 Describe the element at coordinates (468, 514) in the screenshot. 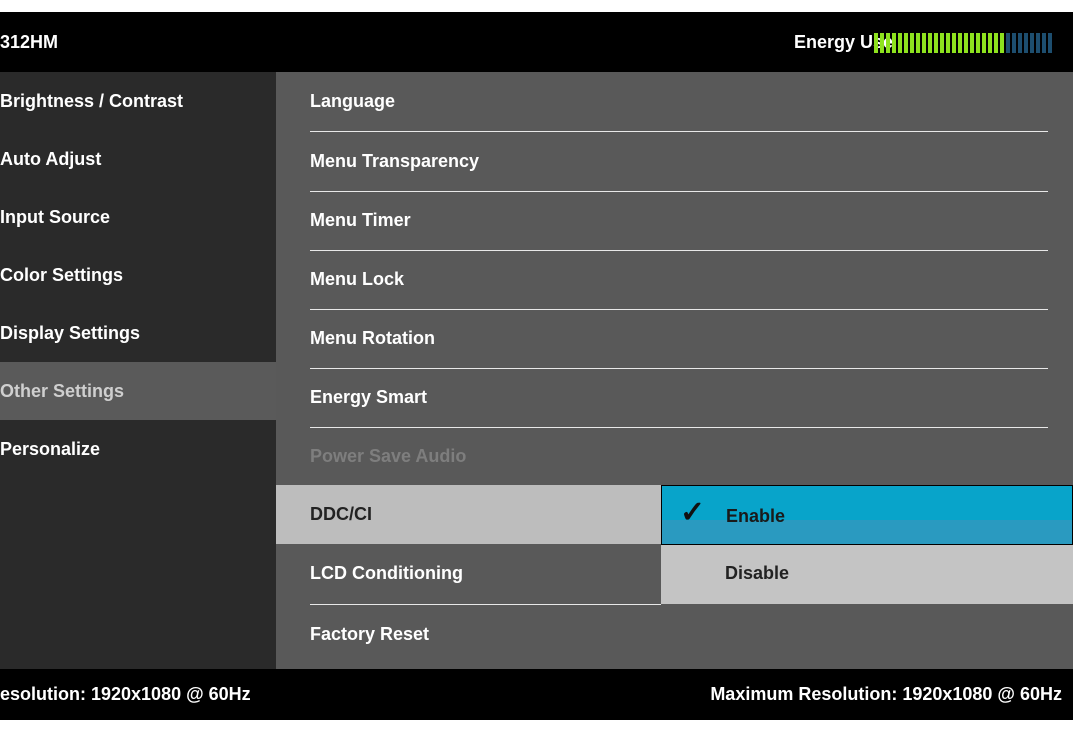

I see `setting-ddc-ci: DDC/CI` at that location.